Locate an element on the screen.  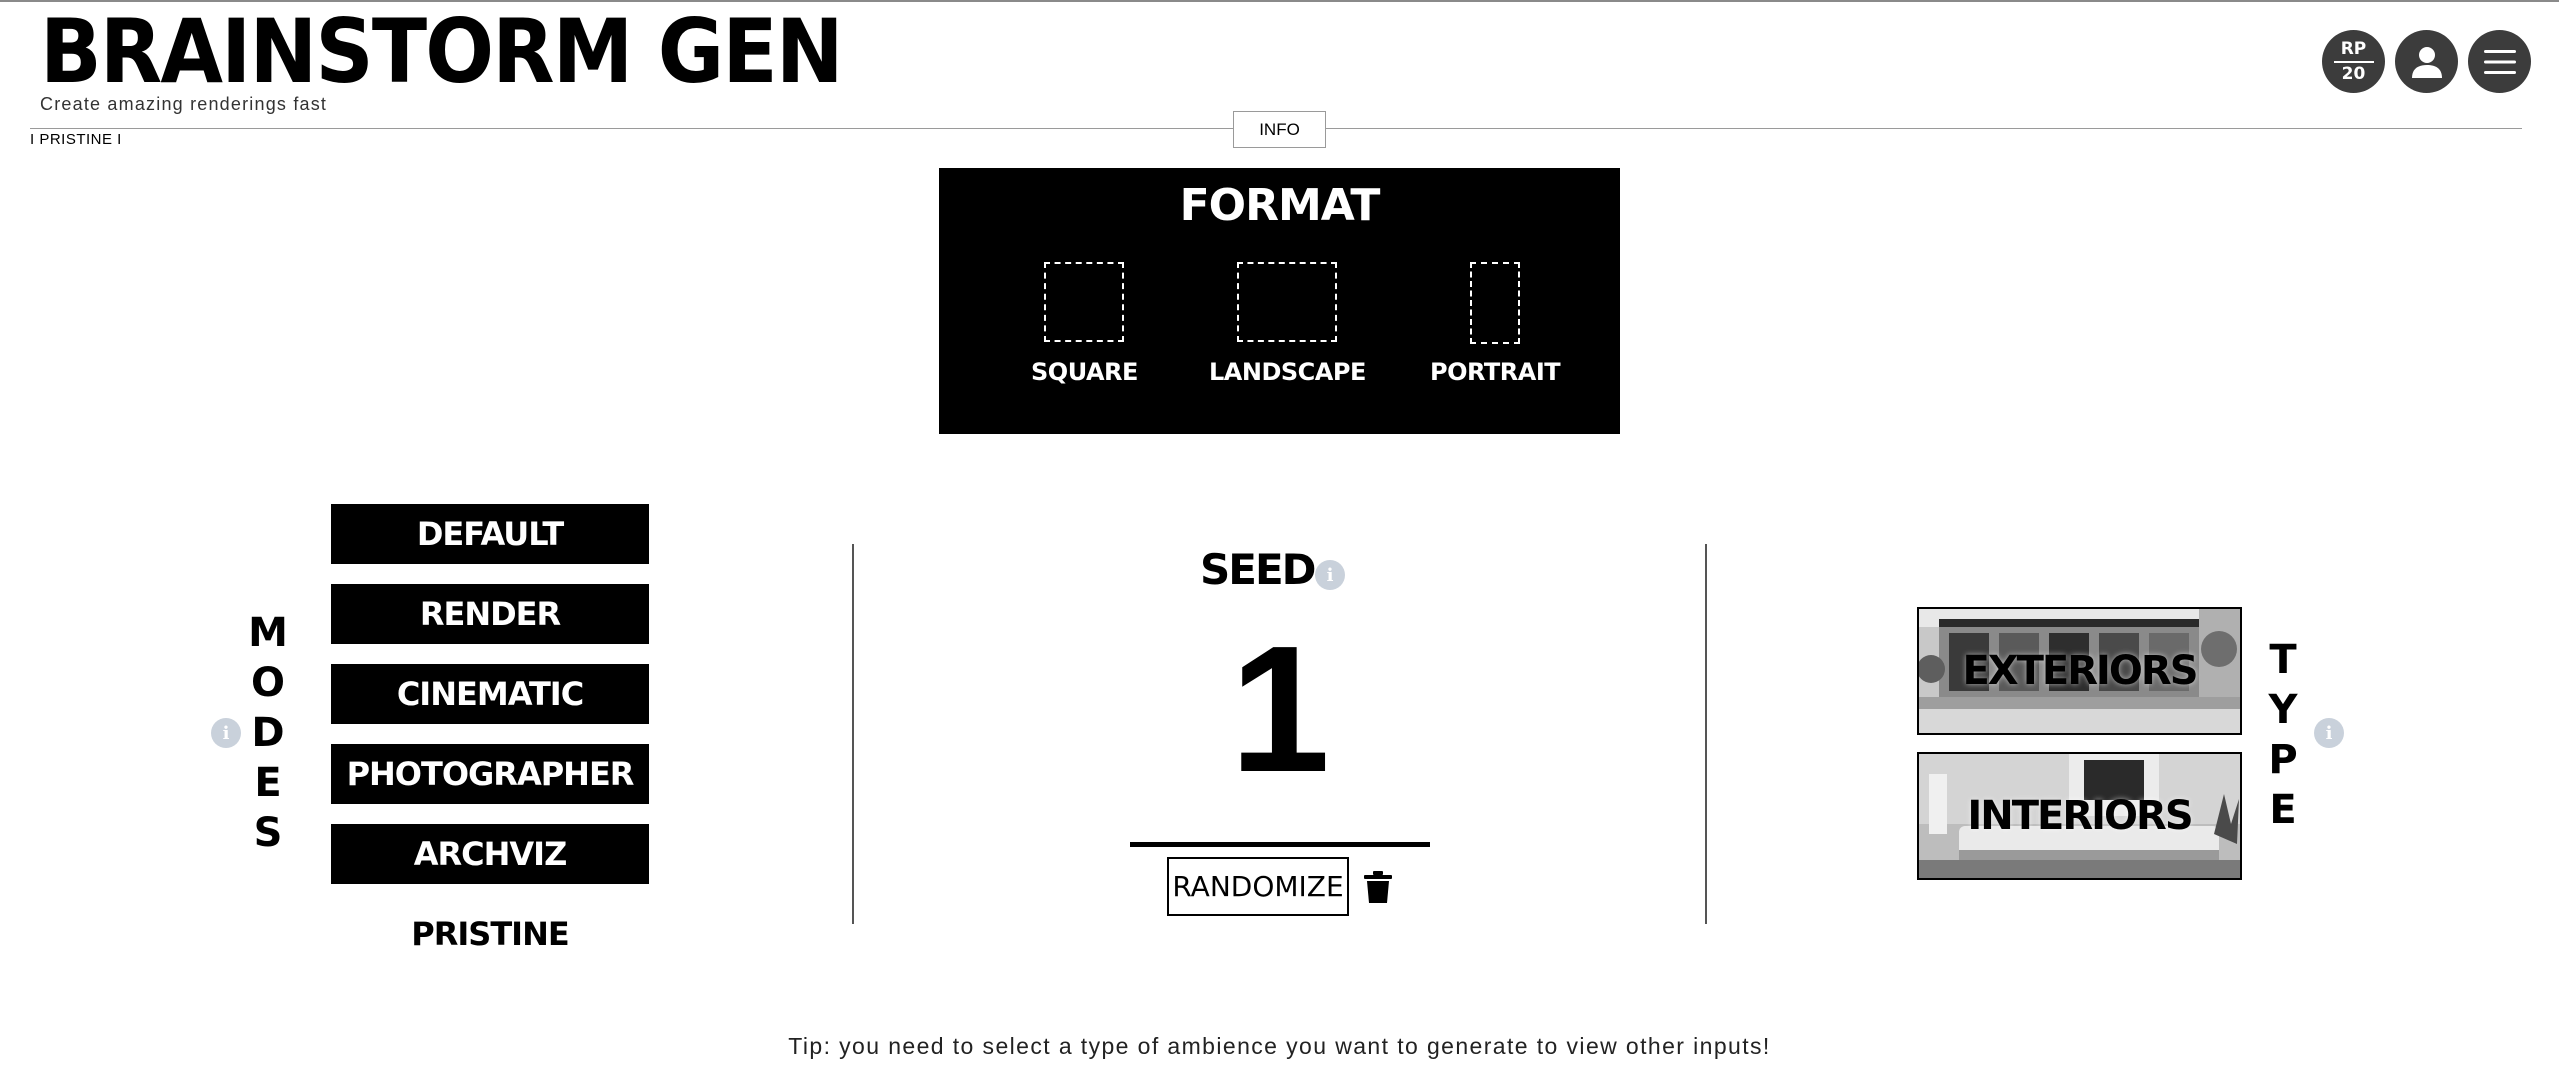
format-landscape-label: LANDSCAPE is located at coordinates (1287, 372).